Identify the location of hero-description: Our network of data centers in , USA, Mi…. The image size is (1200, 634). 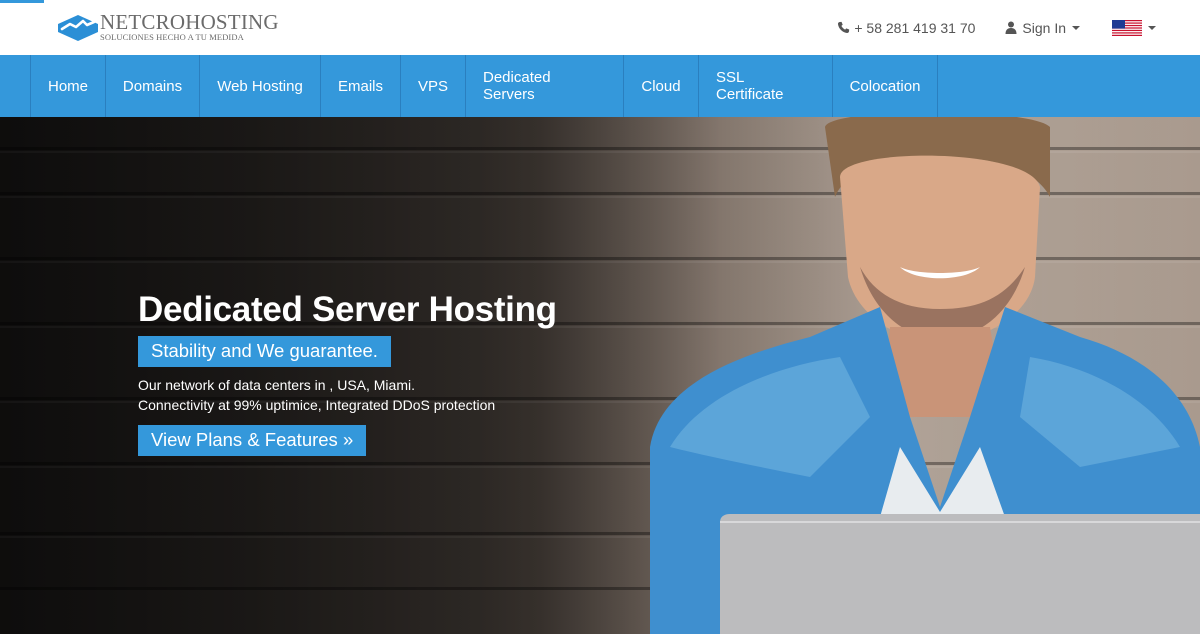
(347, 395).